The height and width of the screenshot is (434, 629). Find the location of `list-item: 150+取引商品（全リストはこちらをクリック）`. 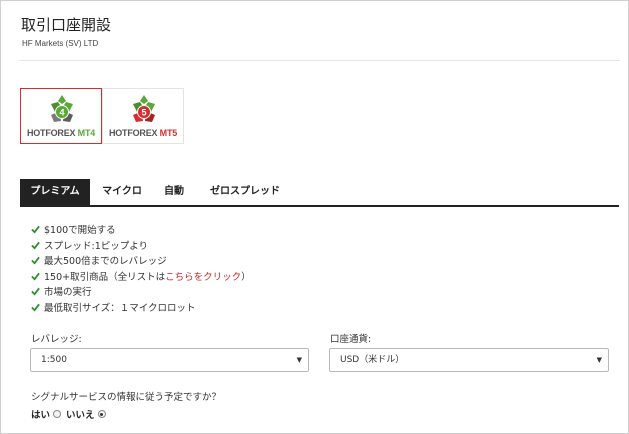

list-item: 150+取引商品（全リストはこちらをクリック） is located at coordinates (141, 278).